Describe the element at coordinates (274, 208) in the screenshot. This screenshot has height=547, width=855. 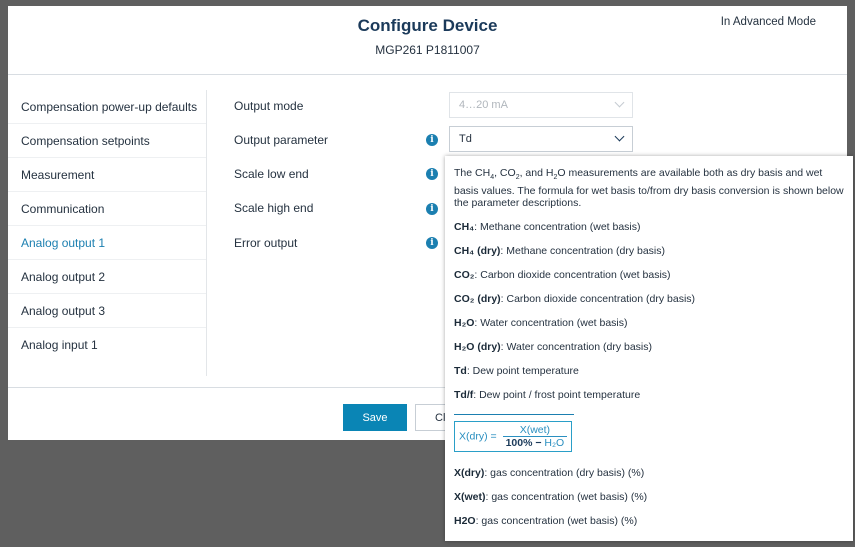
I see `scale-high-end-label: Scale high end` at that location.